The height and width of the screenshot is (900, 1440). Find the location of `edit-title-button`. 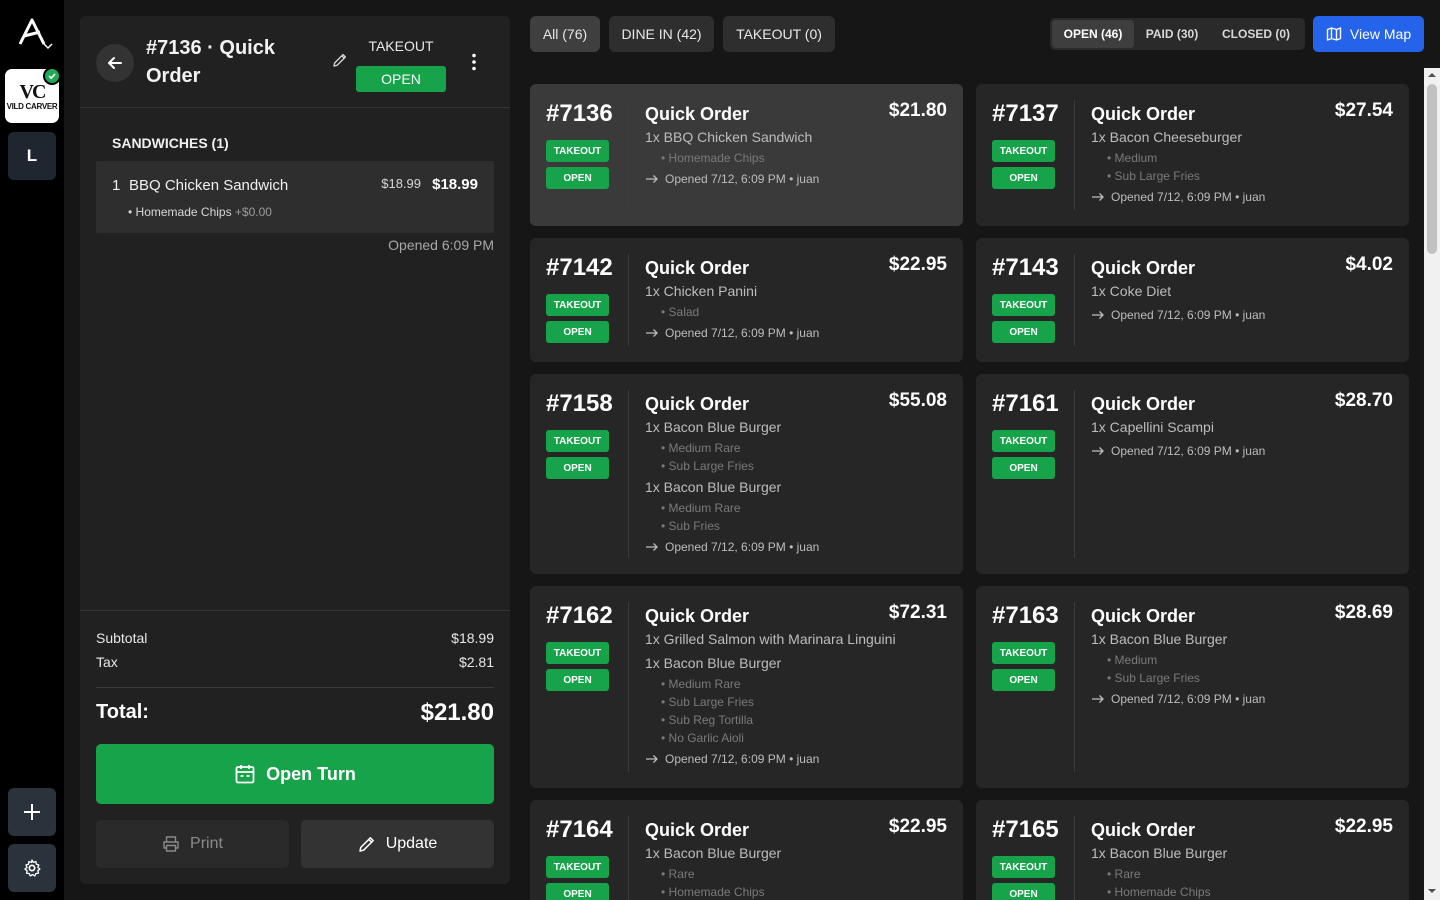

edit-title-button is located at coordinates (340, 62).